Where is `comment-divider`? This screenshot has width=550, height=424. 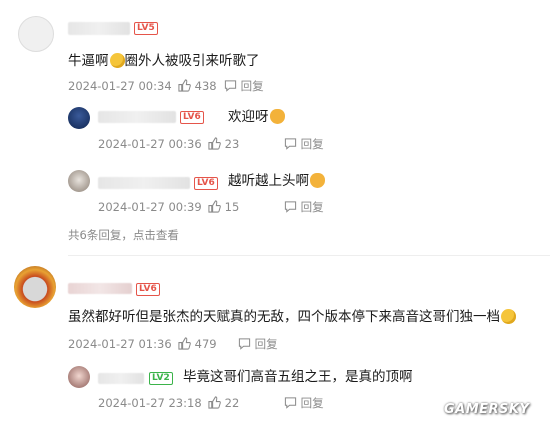
comment-divider is located at coordinates (309, 255).